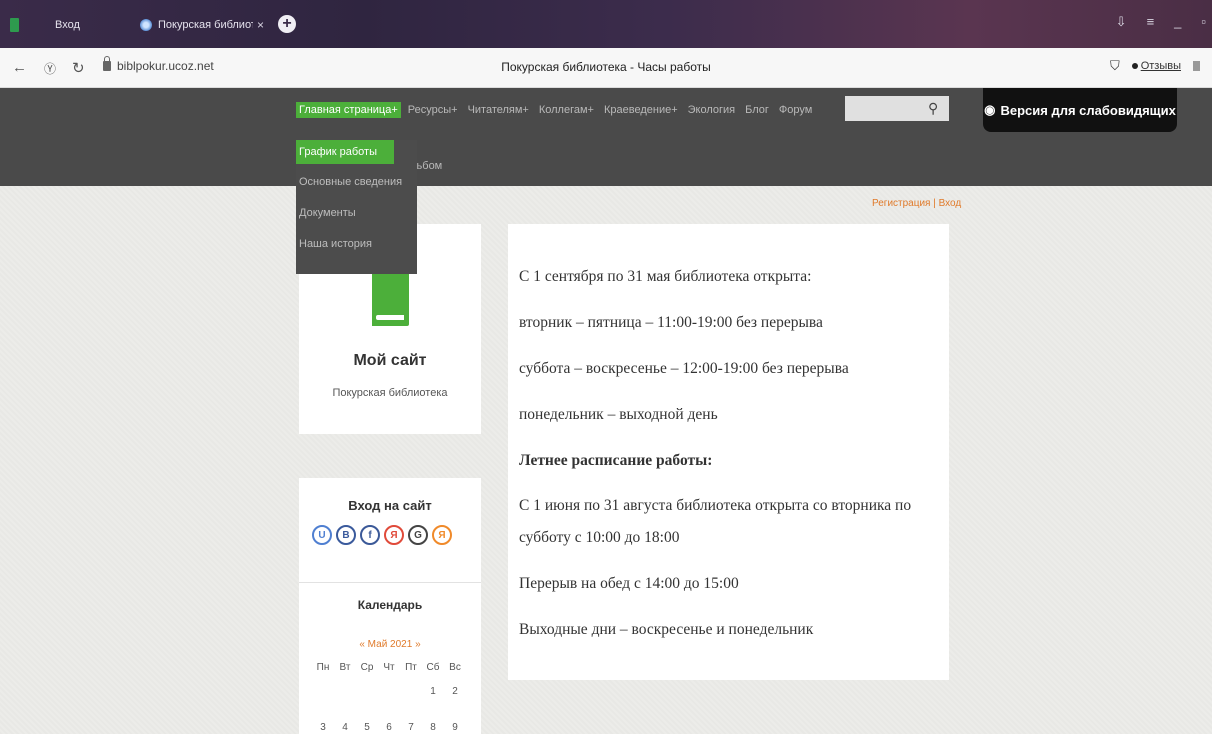 This screenshot has width=1212, height=734. Describe the element at coordinates (411, 667) in the screenshot. I see `weekday: Пт` at that location.